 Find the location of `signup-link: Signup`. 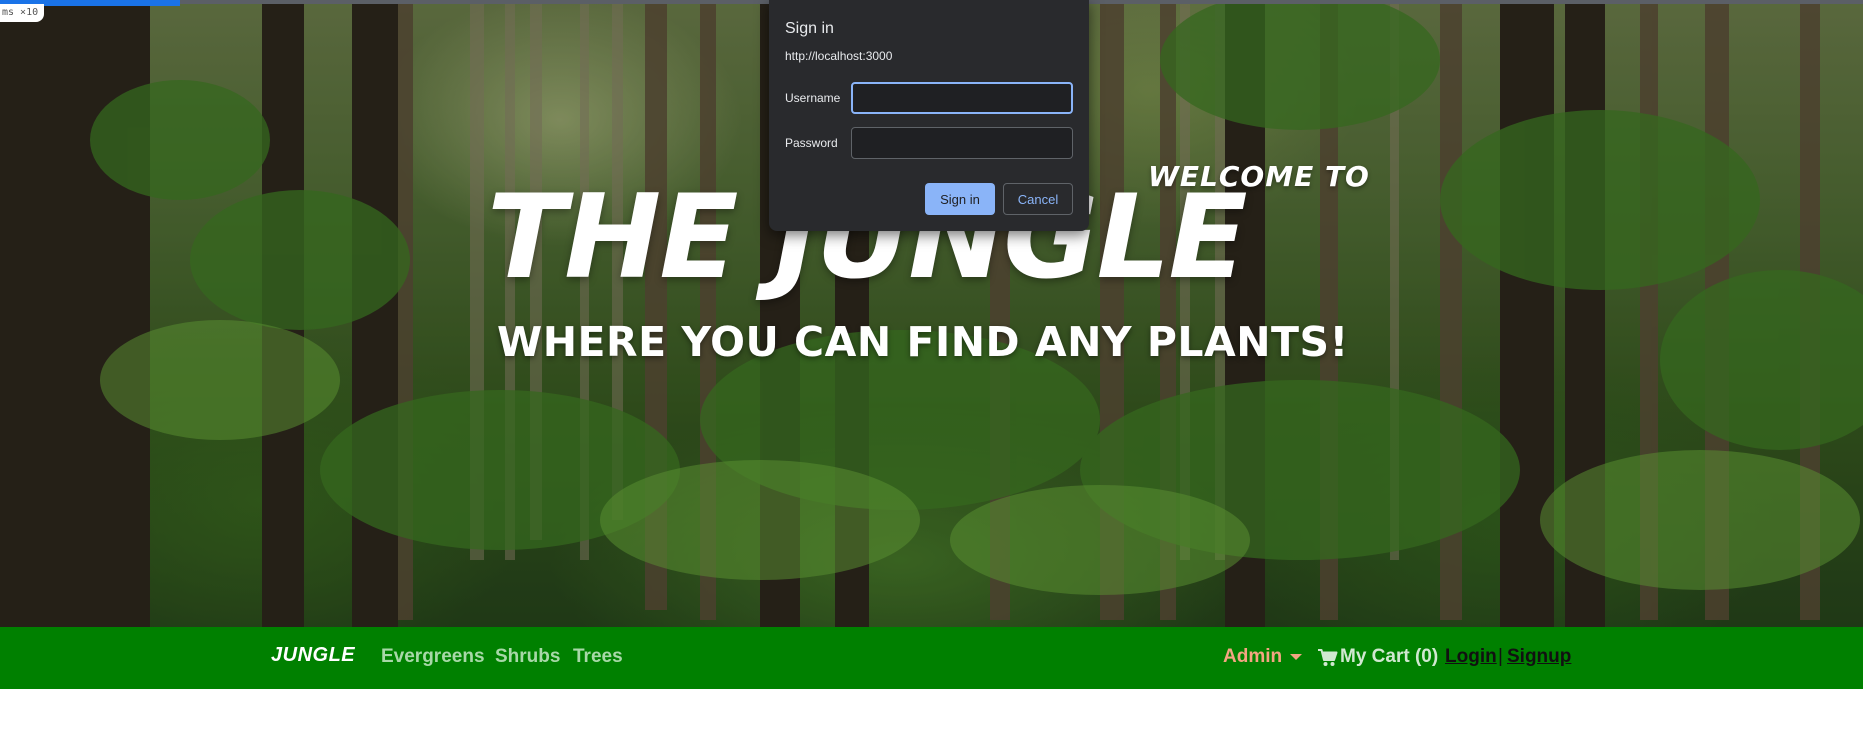

signup-link: Signup is located at coordinates (1539, 657).